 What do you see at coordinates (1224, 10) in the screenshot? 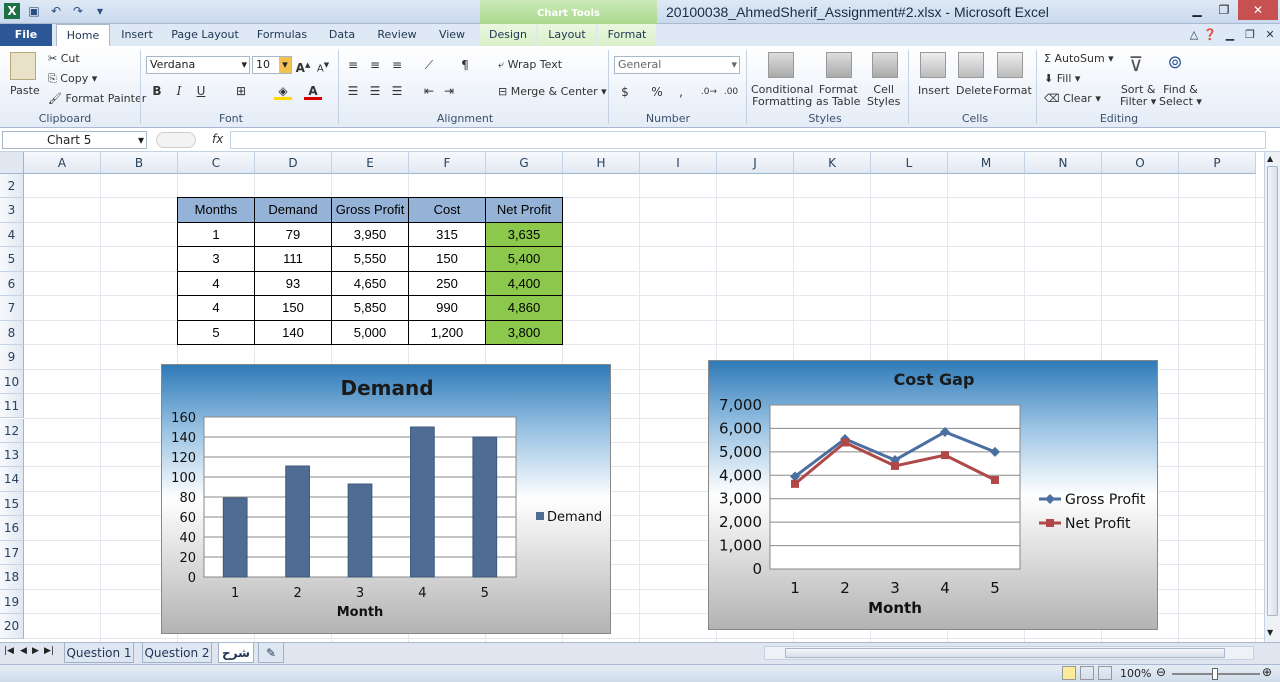
I see `restore-icon: ❐` at bounding box center [1224, 10].